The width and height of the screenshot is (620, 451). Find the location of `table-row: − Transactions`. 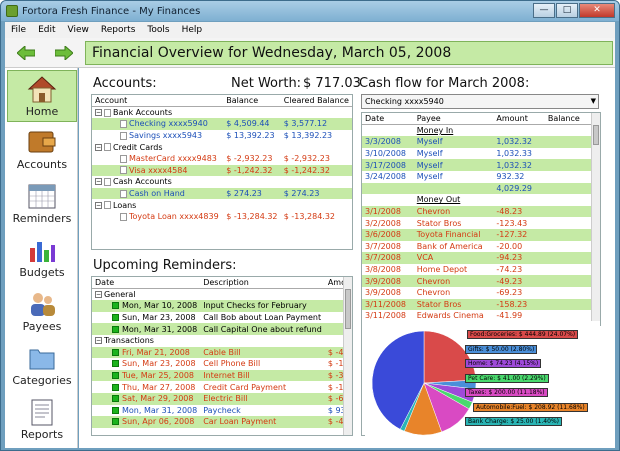

table-row: − Transactions is located at coordinates (222, 341).